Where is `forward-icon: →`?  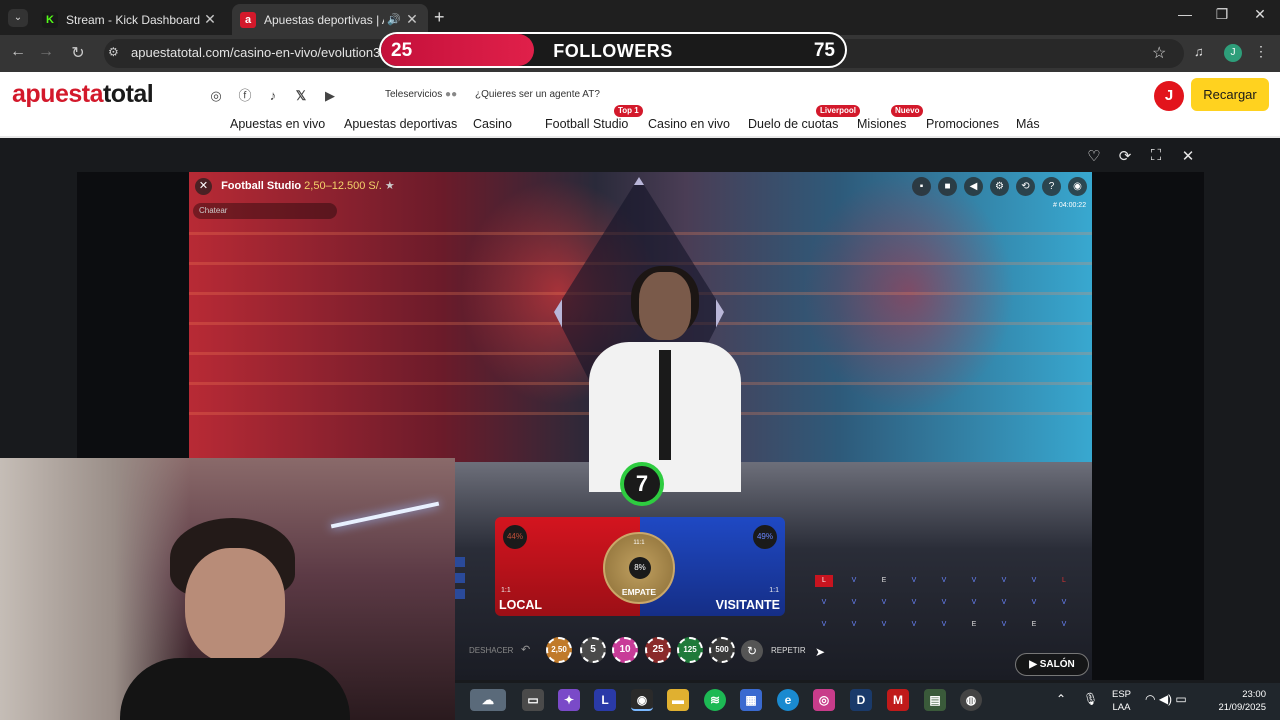 forward-icon: → is located at coordinates (46, 52).